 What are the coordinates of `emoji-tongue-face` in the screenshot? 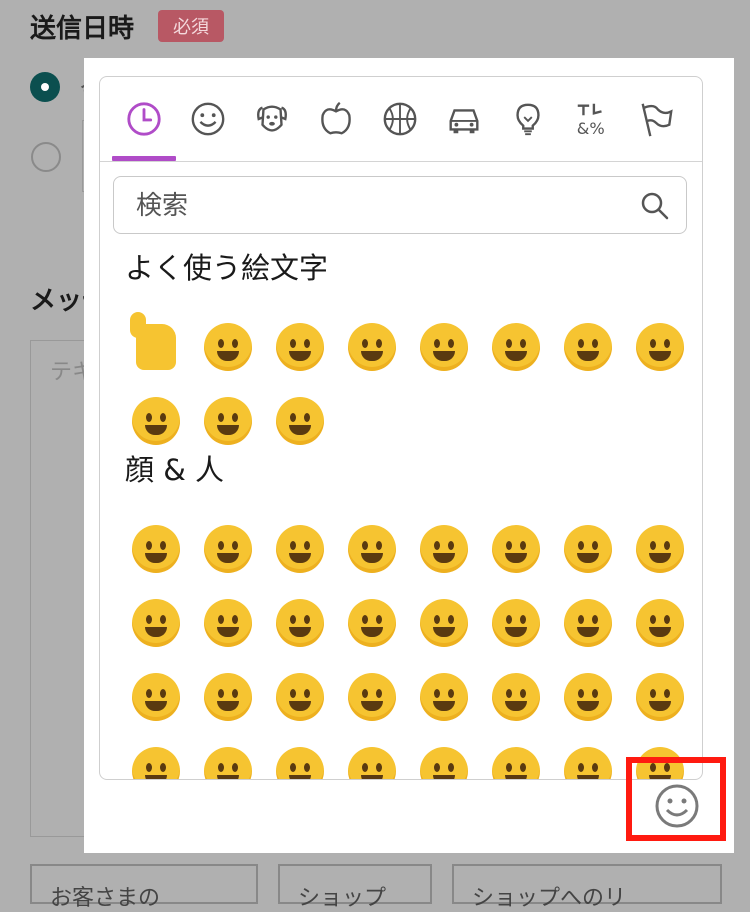 It's located at (588, 697).